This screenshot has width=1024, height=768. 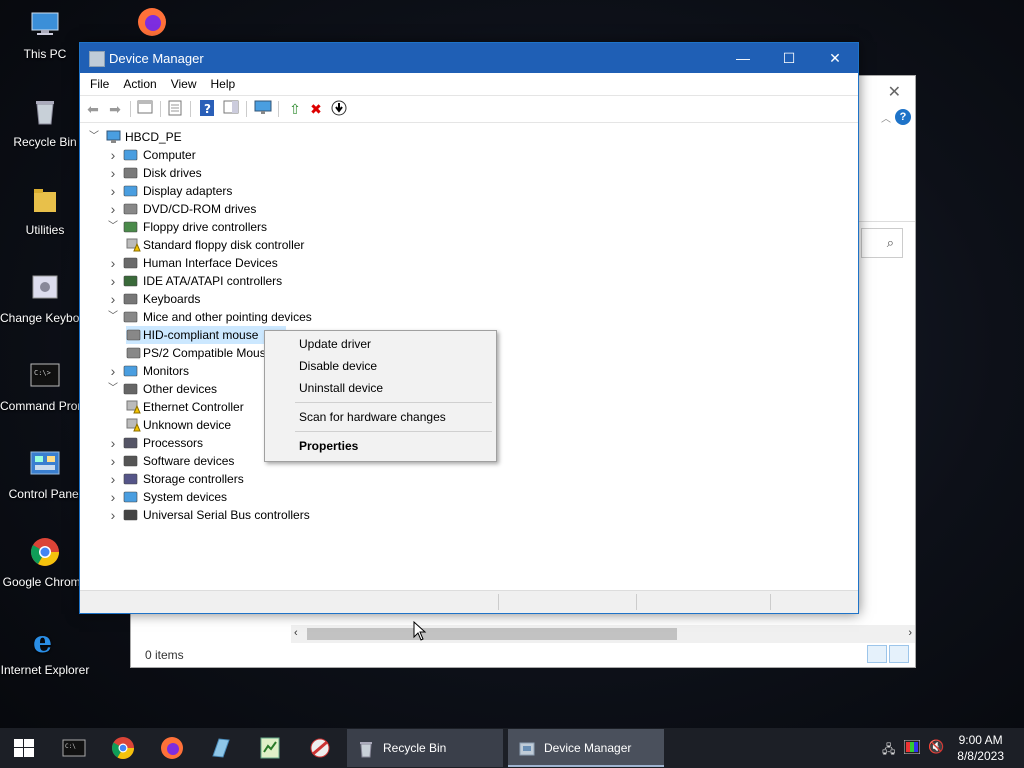 I want to click on download-icon, so click(x=339, y=109).